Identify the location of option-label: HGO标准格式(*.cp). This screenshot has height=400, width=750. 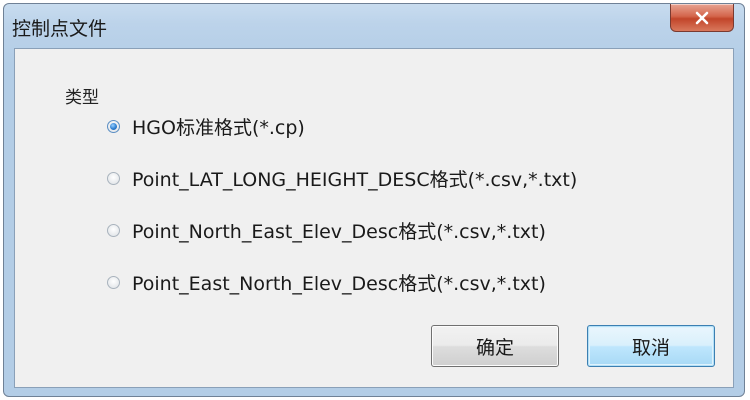
(218, 128).